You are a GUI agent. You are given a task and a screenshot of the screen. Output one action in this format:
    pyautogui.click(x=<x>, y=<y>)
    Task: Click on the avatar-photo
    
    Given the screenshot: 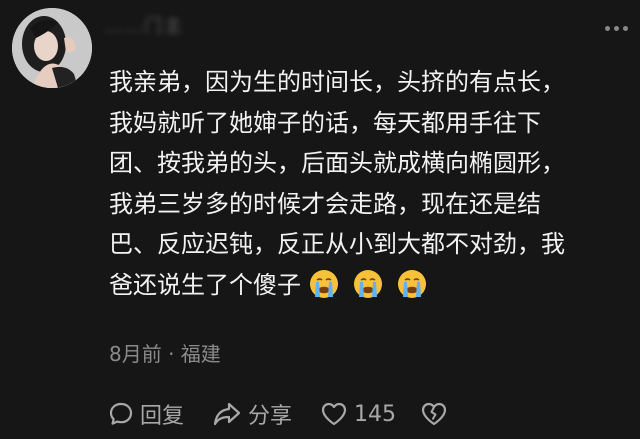 What is the action you would take?
    pyautogui.click(x=52, y=48)
    